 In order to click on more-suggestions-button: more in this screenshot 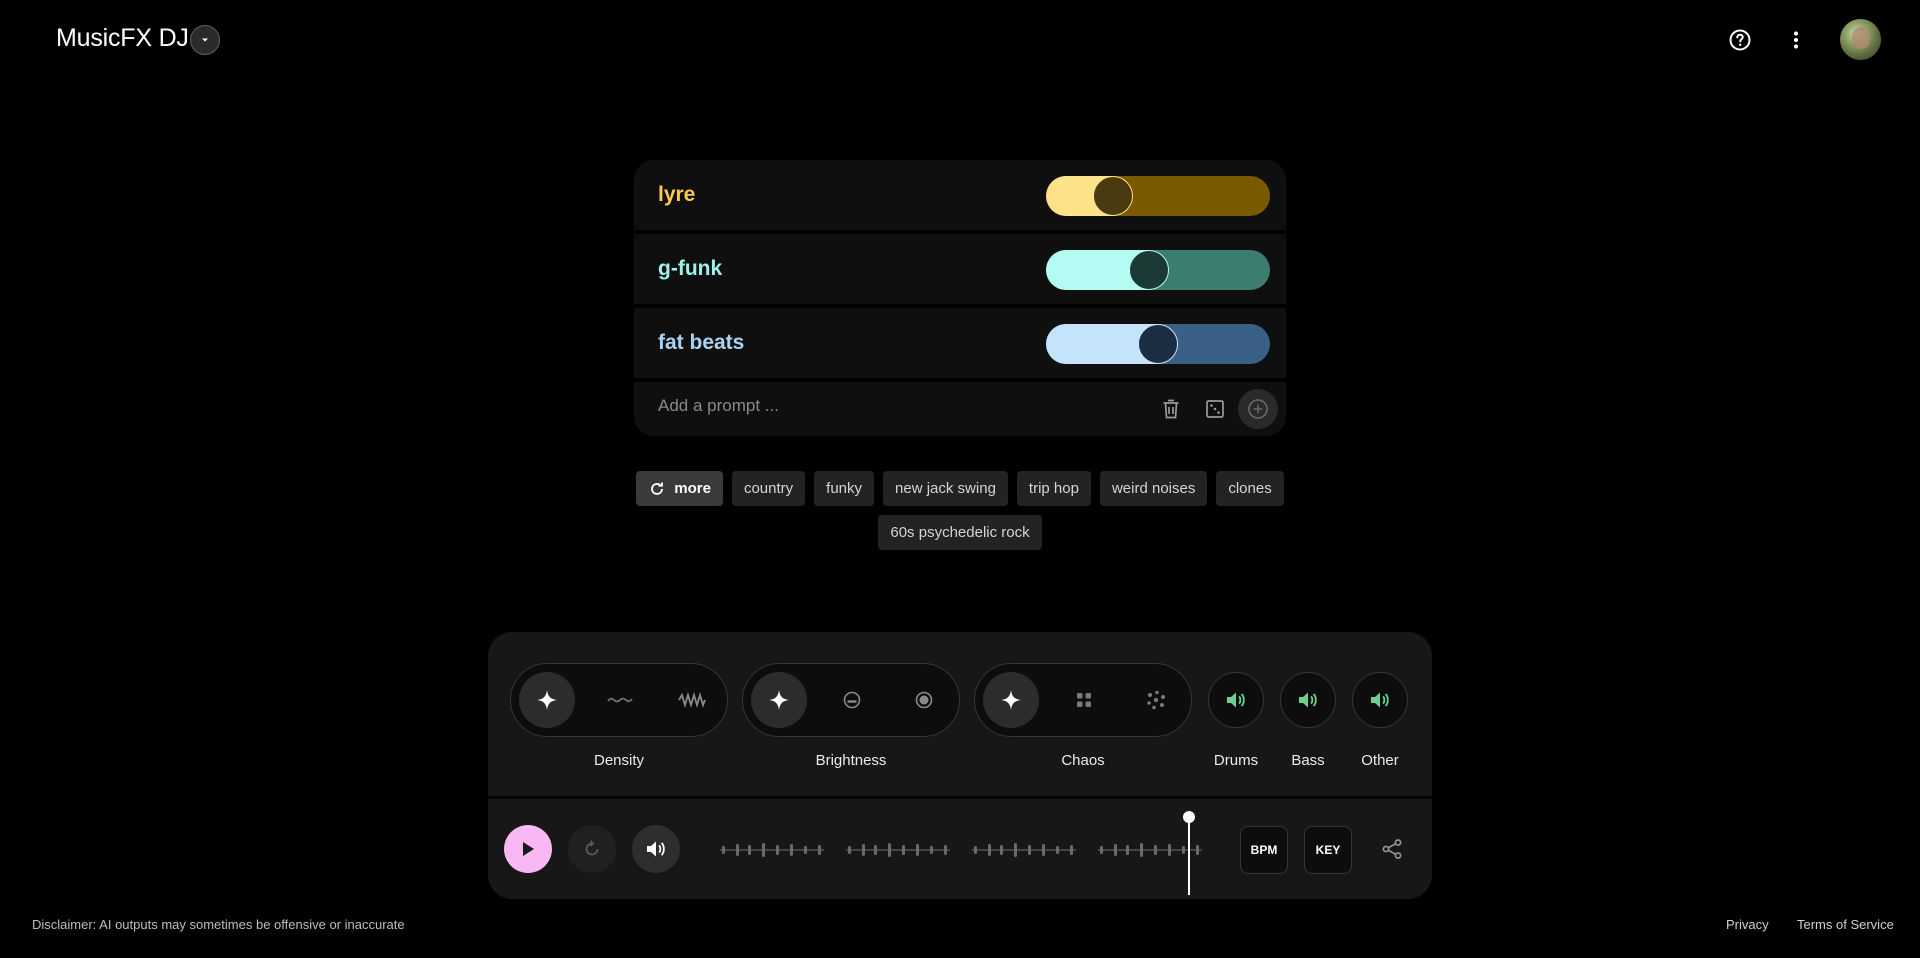, I will do `click(679, 488)`.